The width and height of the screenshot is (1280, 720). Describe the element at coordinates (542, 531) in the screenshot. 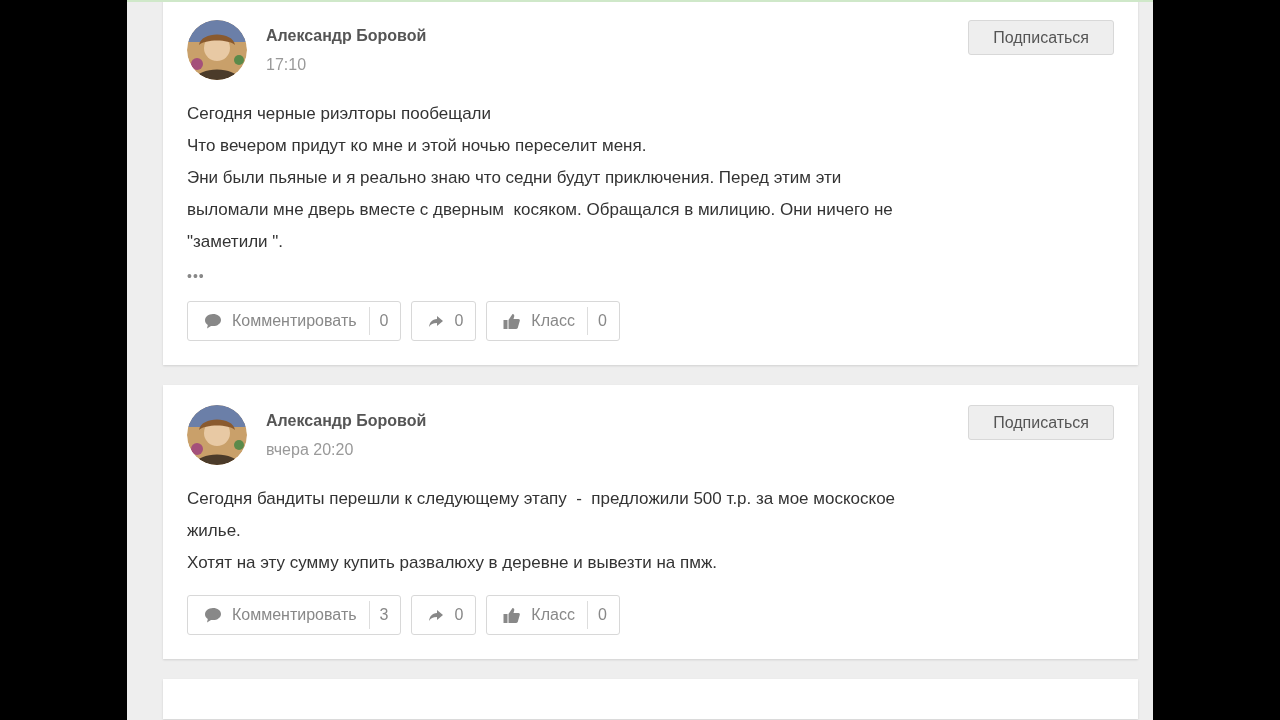

I see `post-text: Сегодня бандиты перешли к следующему этапу - предложили 500 т.р. за мое москоское жилье. Хотят на эту сумму купить развалюху в деревне и вывезти на пмж.` at that location.